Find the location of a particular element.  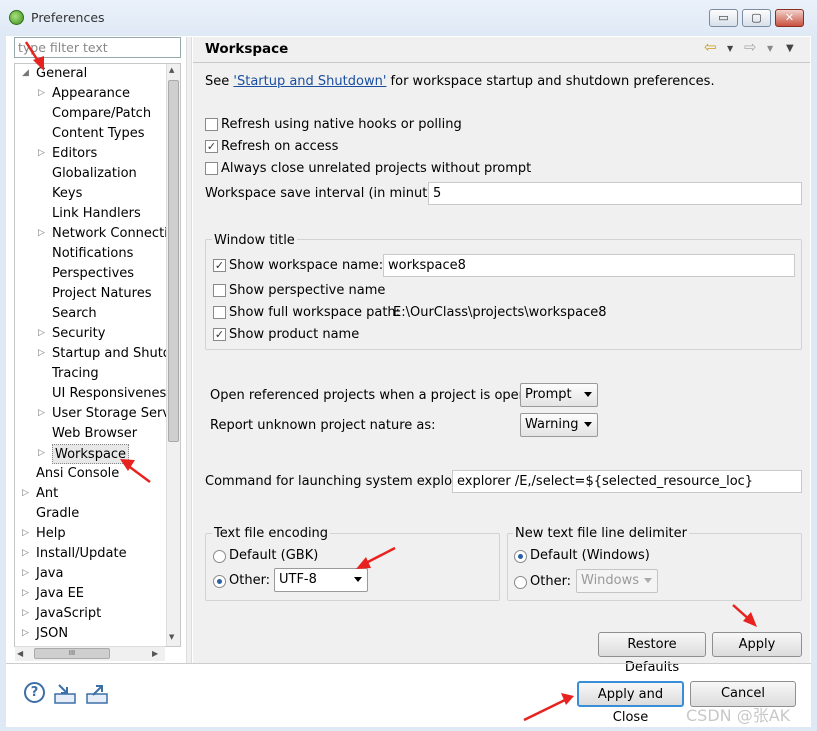

encoding-default-radio is located at coordinates (219, 556).